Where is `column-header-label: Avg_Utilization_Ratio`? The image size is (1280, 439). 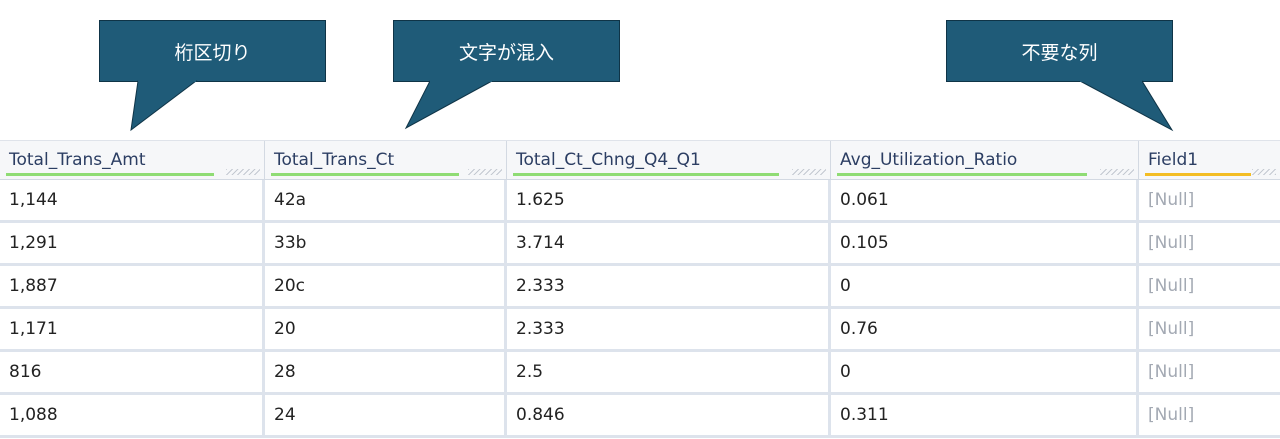
column-header-label: Avg_Utilization_Ratio is located at coordinates (929, 160).